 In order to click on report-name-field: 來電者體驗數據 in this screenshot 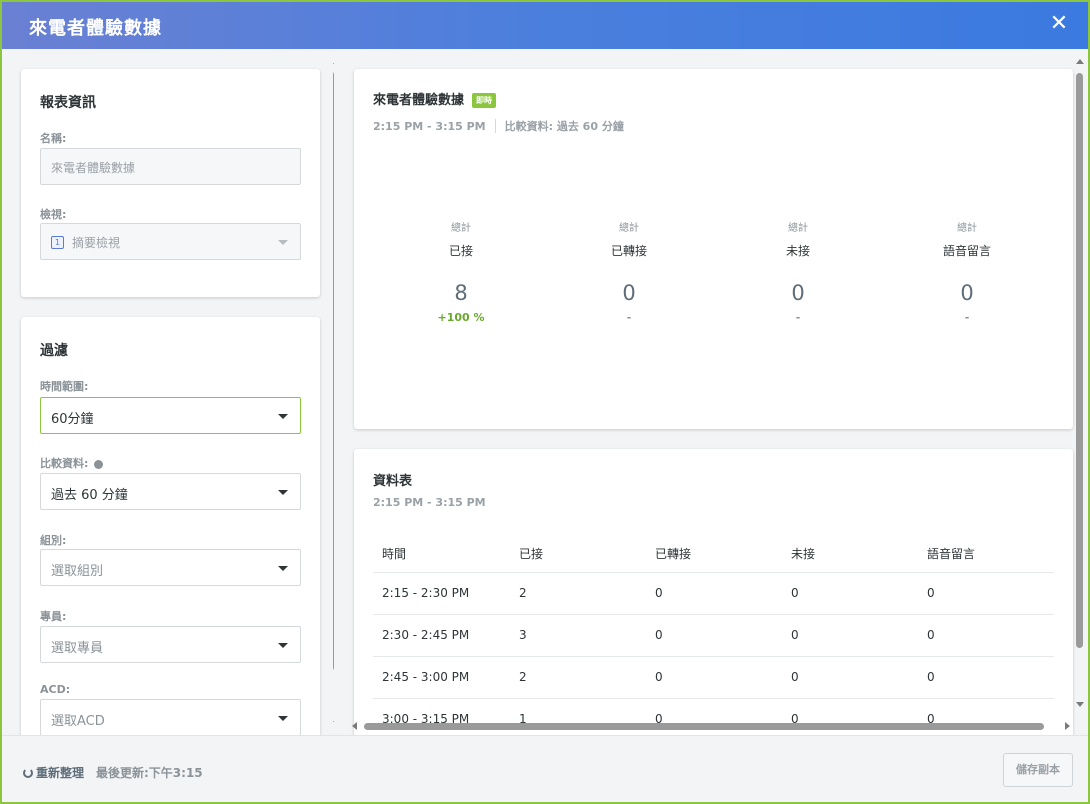, I will do `click(170, 166)`.